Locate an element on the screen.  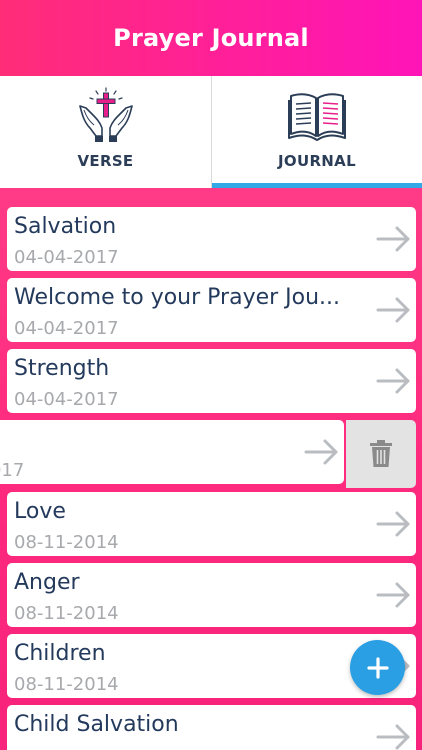
tab-journal-label: JOURNAL is located at coordinates (317, 161).